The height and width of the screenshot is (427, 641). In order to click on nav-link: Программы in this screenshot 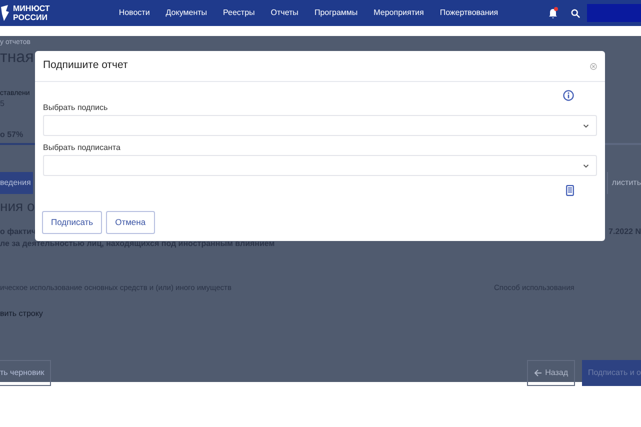, I will do `click(336, 13)`.